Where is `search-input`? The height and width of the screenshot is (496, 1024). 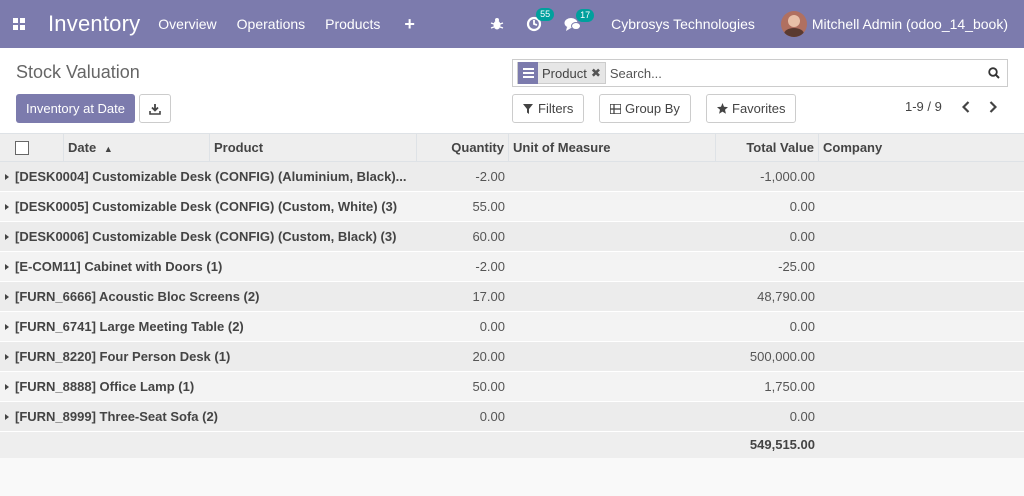 search-input is located at coordinates (793, 73).